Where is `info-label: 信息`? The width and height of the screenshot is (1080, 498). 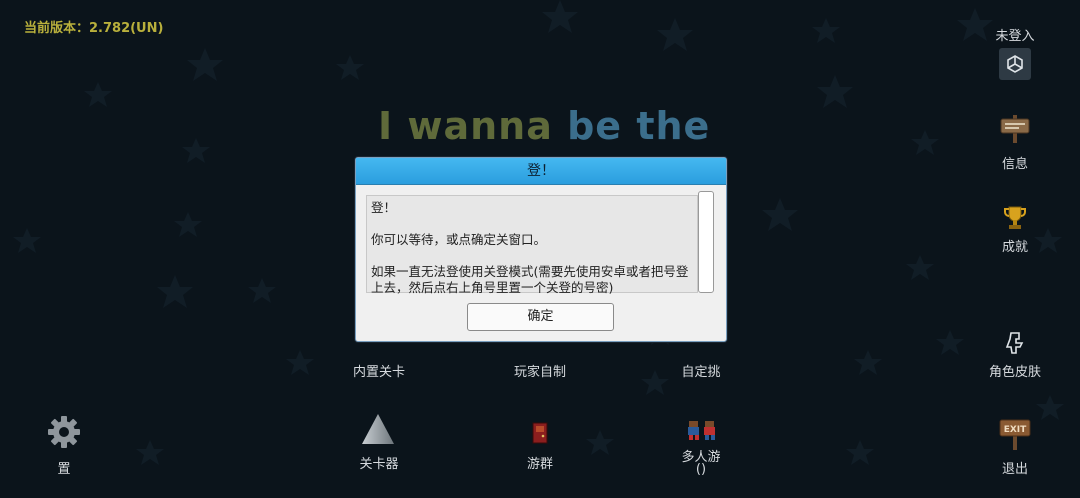 info-label: 信息 is located at coordinates (1014, 164).